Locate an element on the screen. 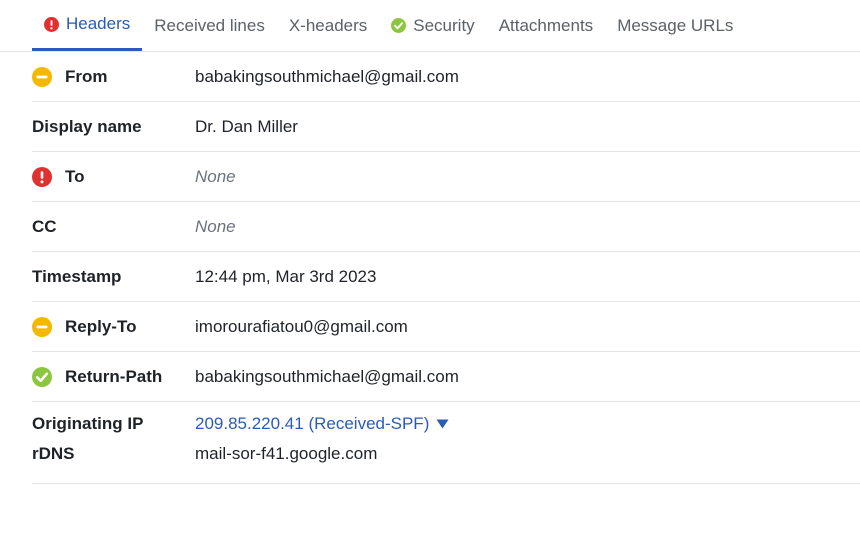 Image resolution: width=860 pixels, height=548 pixels. tab-attachments: Attachments is located at coordinates (546, 25).